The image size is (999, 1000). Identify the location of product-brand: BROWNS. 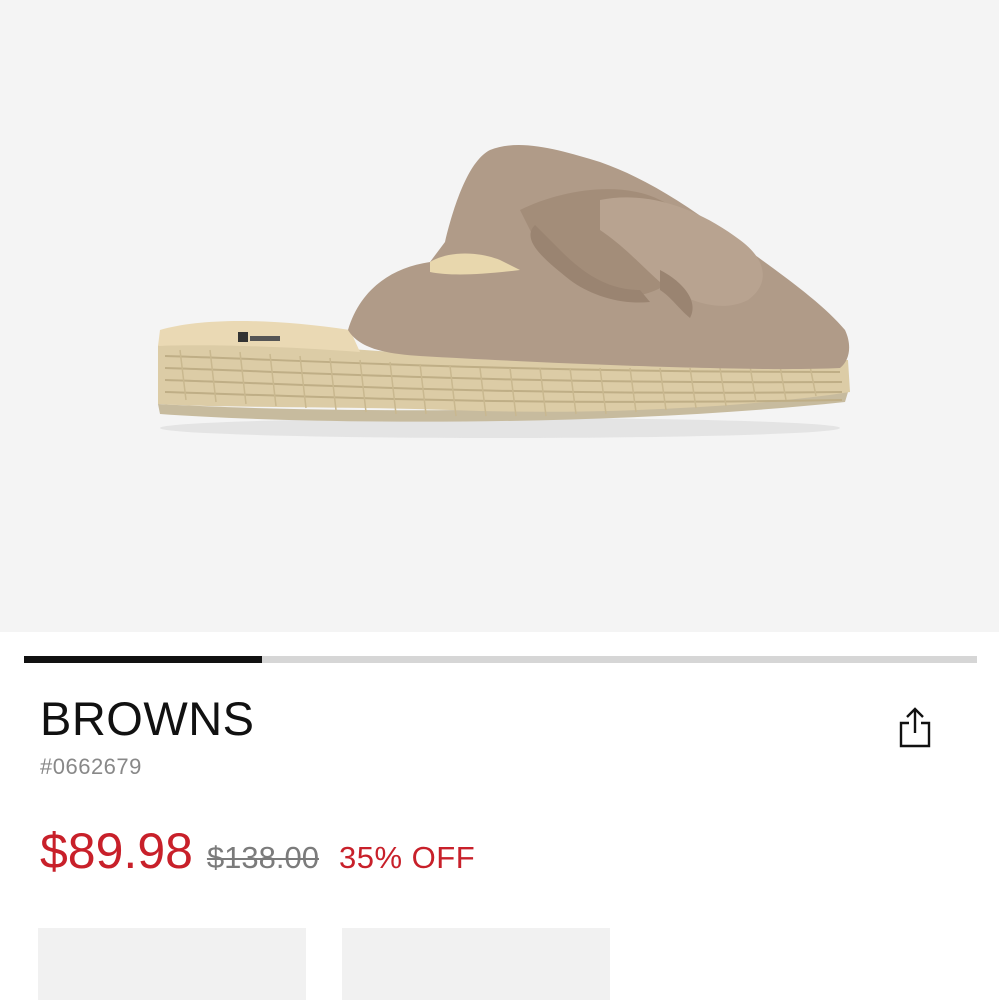
(147, 718).